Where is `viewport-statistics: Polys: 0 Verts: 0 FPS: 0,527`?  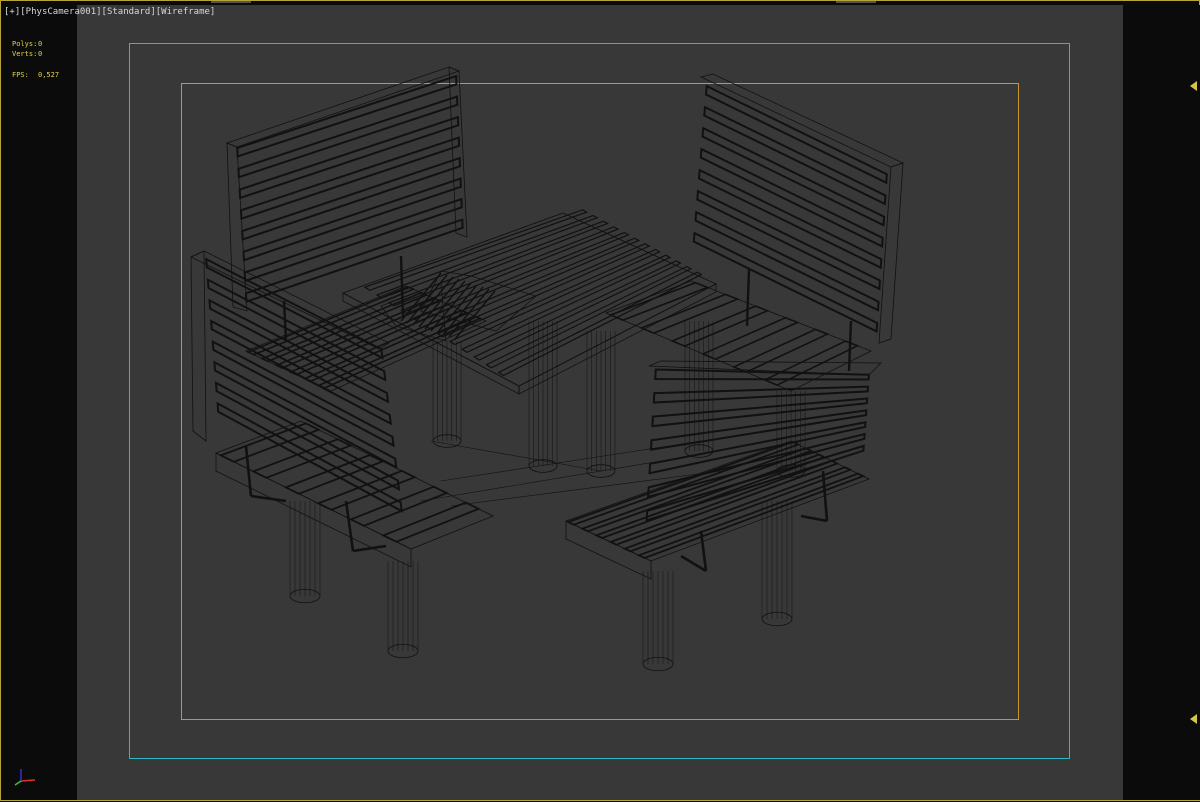
viewport-statistics: Polys: 0 Verts: 0 FPS: 0,527 is located at coordinates (35, 59).